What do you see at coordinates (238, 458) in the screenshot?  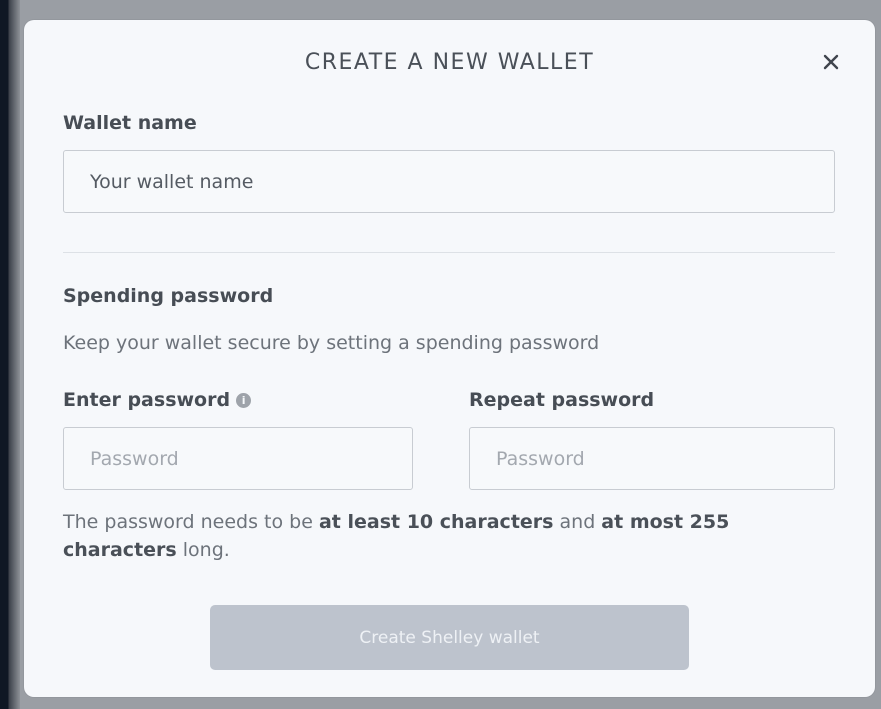 I see `enter-password-input` at bounding box center [238, 458].